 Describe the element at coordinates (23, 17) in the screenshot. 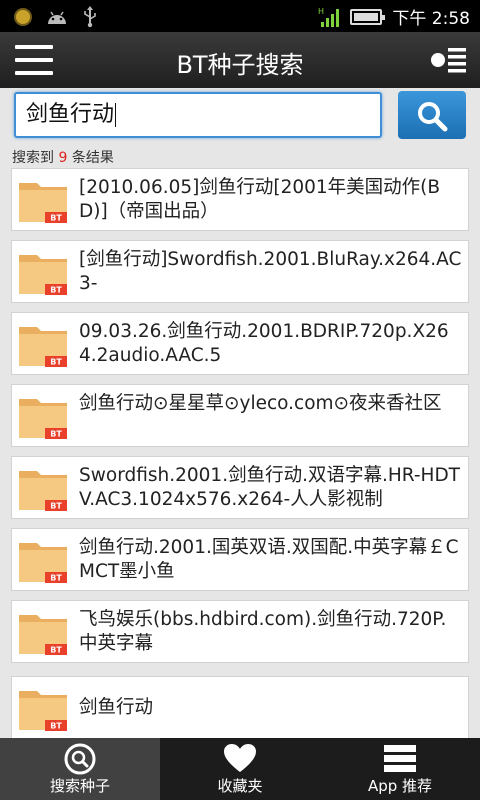

I see `notification-app-icon` at that location.